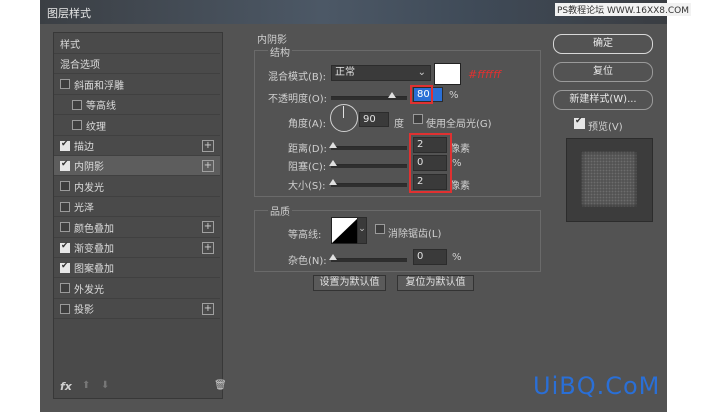 The width and height of the screenshot is (705, 412). Describe the element at coordinates (84, 209) in the screenshot. I see `sidebar-item-label: 光泽` at that location.